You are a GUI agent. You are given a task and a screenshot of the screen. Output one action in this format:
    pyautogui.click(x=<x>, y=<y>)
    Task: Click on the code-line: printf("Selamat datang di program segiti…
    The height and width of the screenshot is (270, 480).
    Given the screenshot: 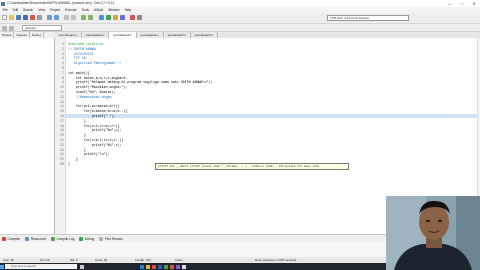 What is the action you would take?
    pyautogui.click(x=140, y=82)
    